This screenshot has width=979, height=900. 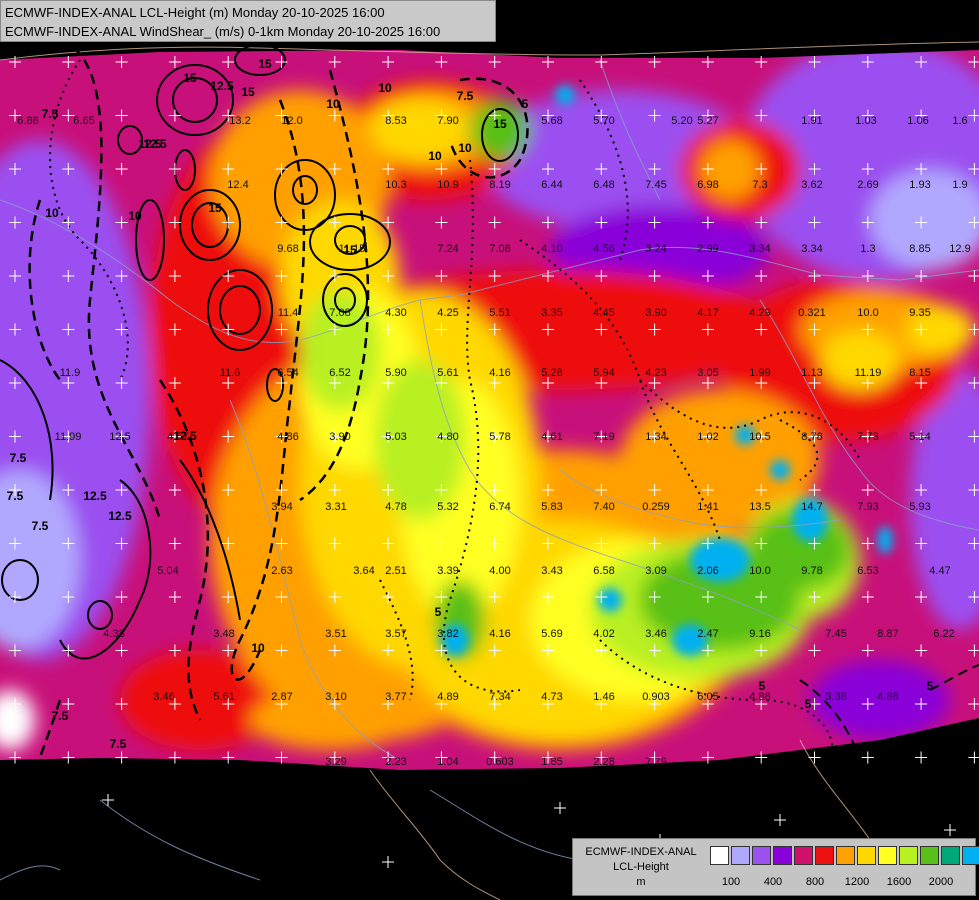 I want to click on map-value-label: 4.29, so click(x=759, y=313).